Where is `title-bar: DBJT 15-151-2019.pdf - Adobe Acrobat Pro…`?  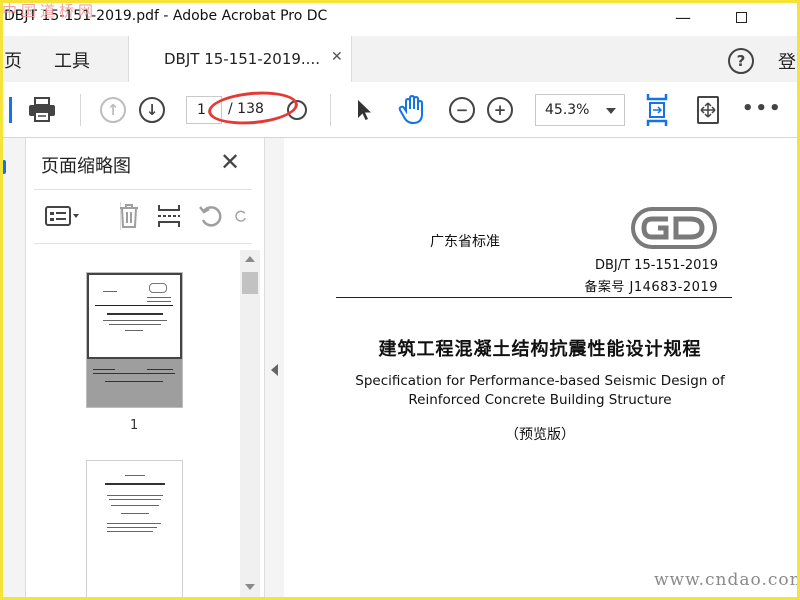 title-bar: DBJT 15-151-2019.pdf - Adobe Acrobat Pro… is located at coordinates (400, 18).